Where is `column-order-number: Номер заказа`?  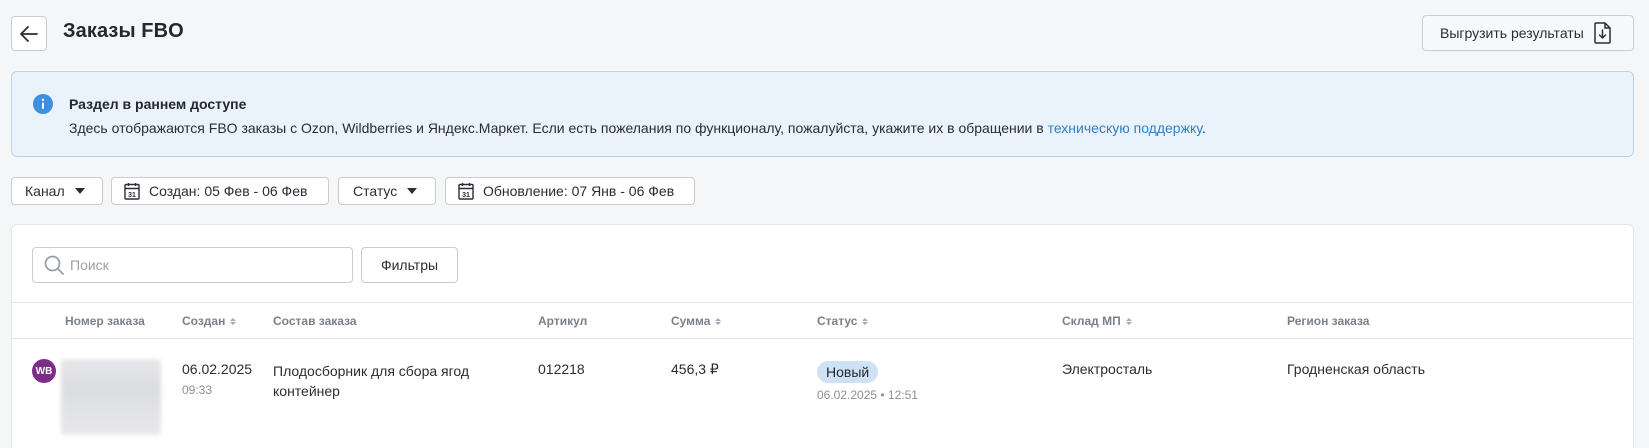
column-order-number: Номер заказа is located at coordinates (105, 321).